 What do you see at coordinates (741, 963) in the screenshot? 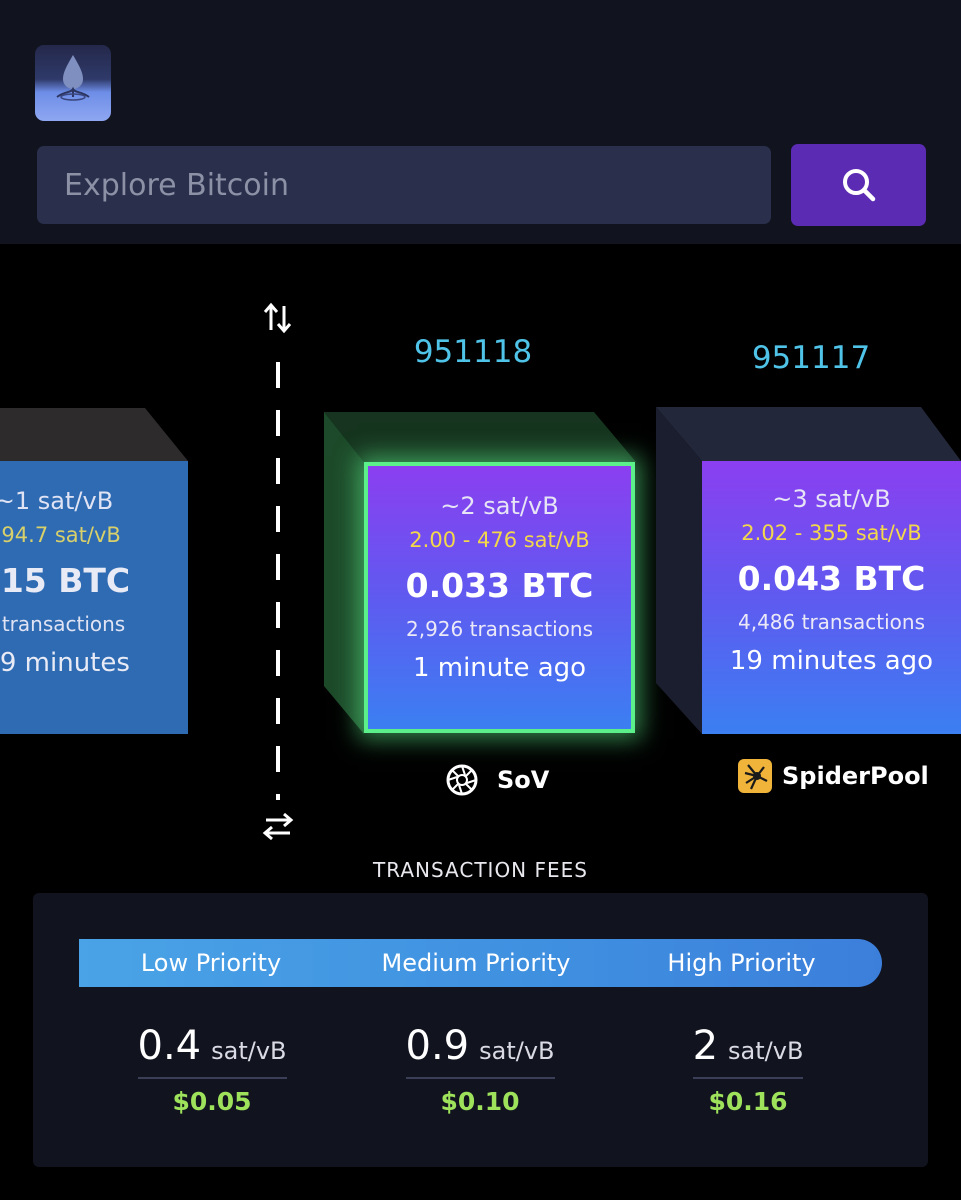
I see `priority-label-high: High Priority` at bounding box center [741, 963].